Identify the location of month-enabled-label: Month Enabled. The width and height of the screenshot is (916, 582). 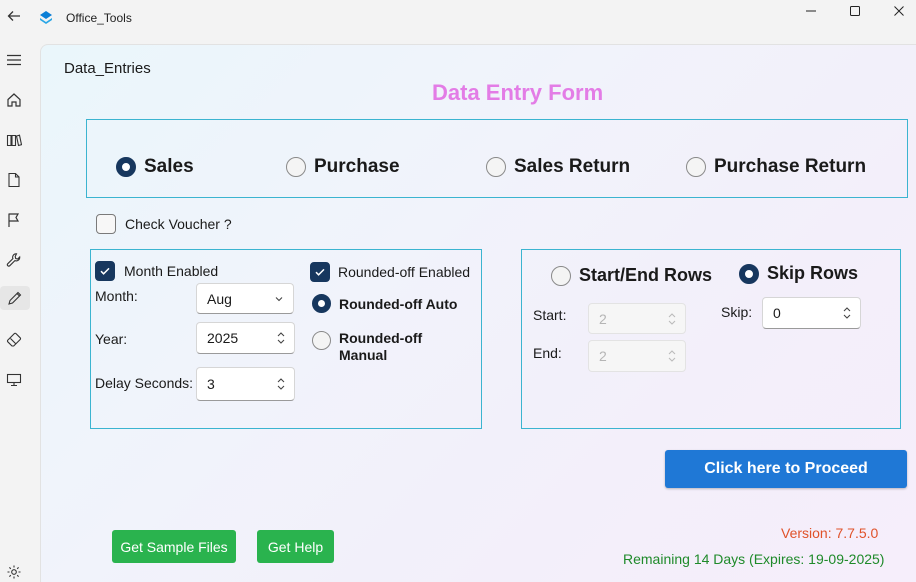
(171, 271).